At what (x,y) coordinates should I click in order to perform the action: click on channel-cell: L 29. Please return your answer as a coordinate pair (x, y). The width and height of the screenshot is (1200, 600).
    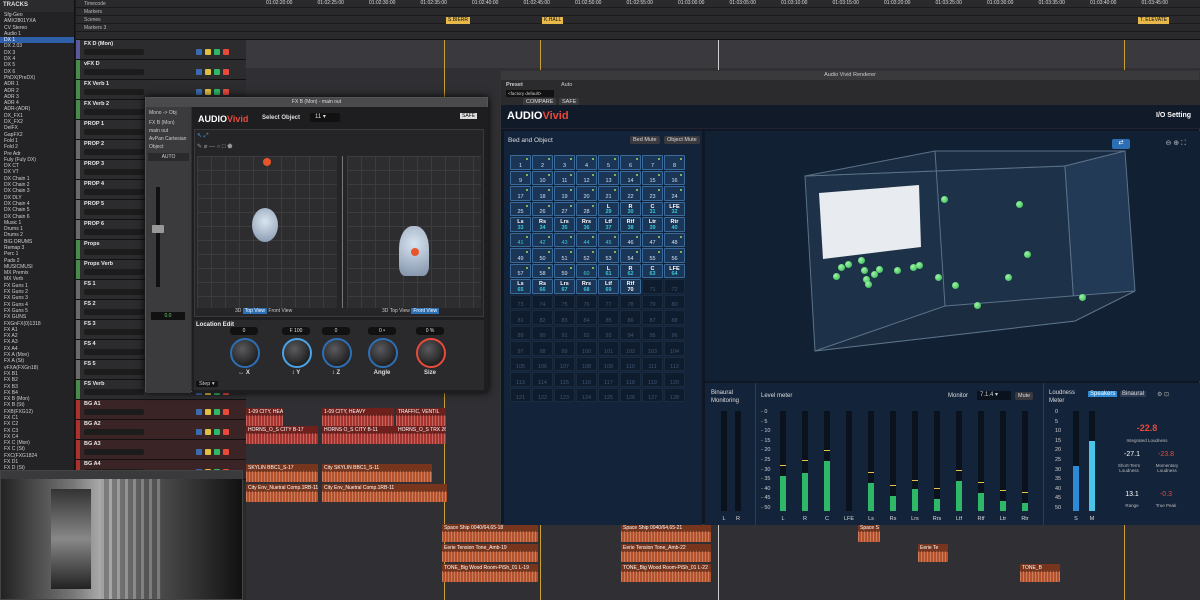
    Looking at the image, I should click on (608, 208).